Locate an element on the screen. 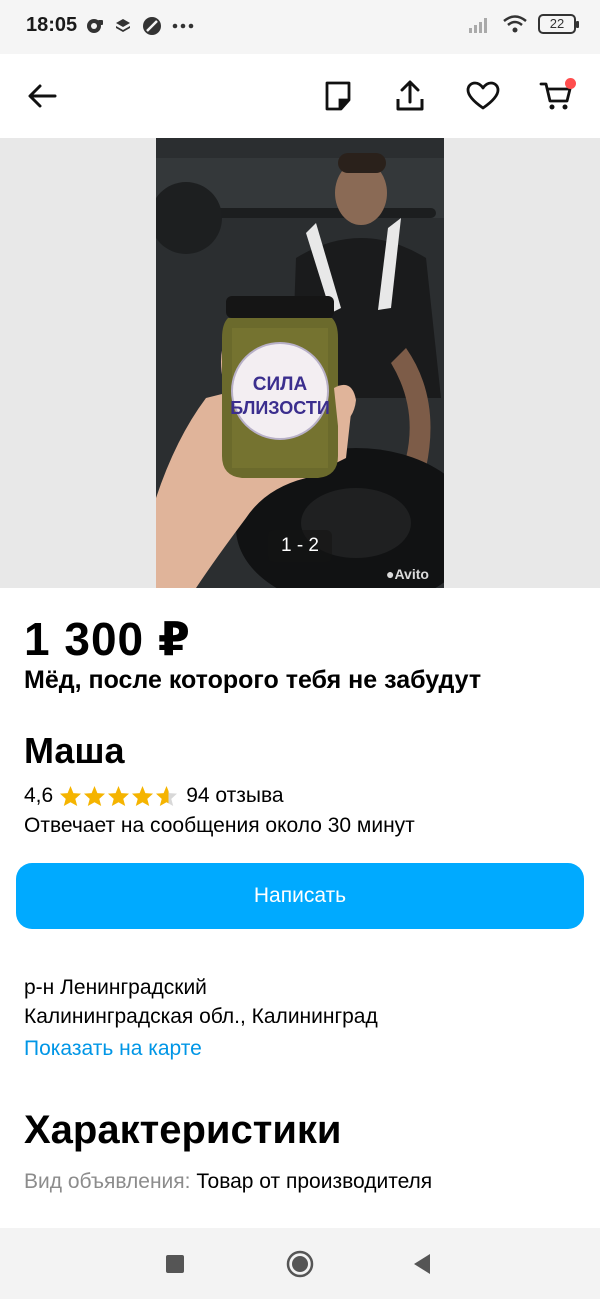  heart-icon is located at coordinates (483, 95).